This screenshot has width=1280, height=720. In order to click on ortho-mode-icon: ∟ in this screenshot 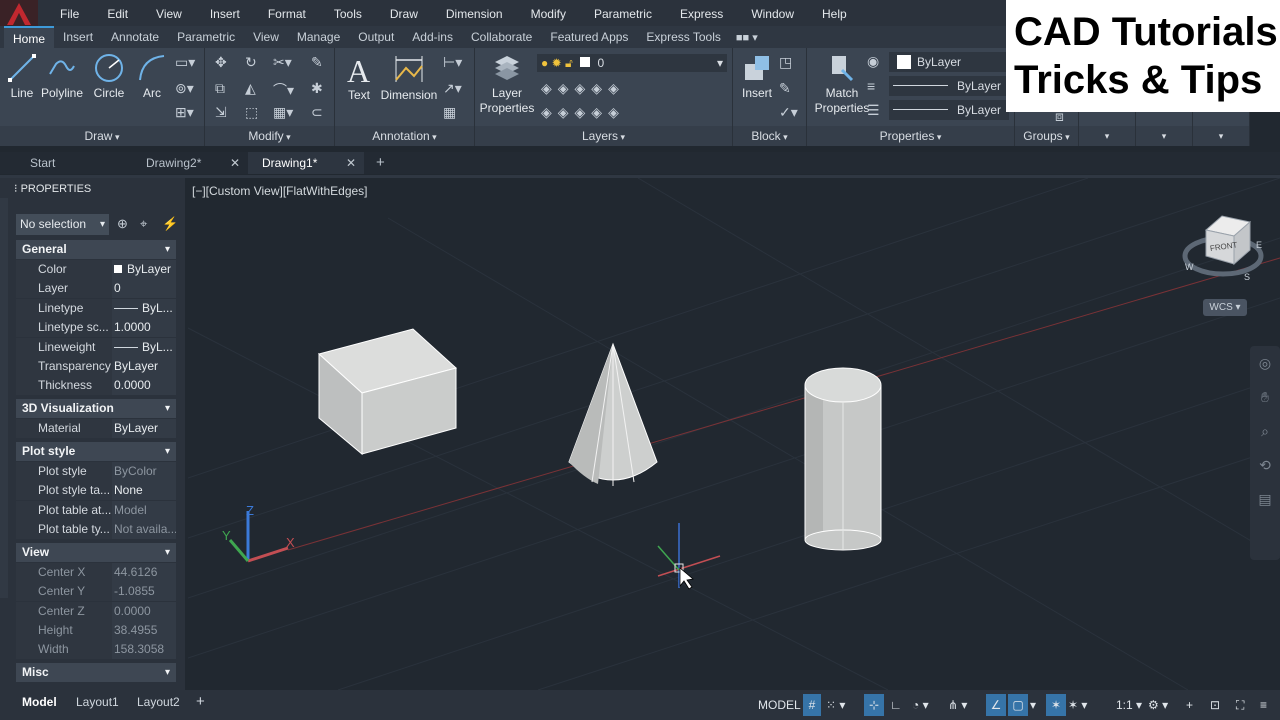, I will do `click(900, 705)`.